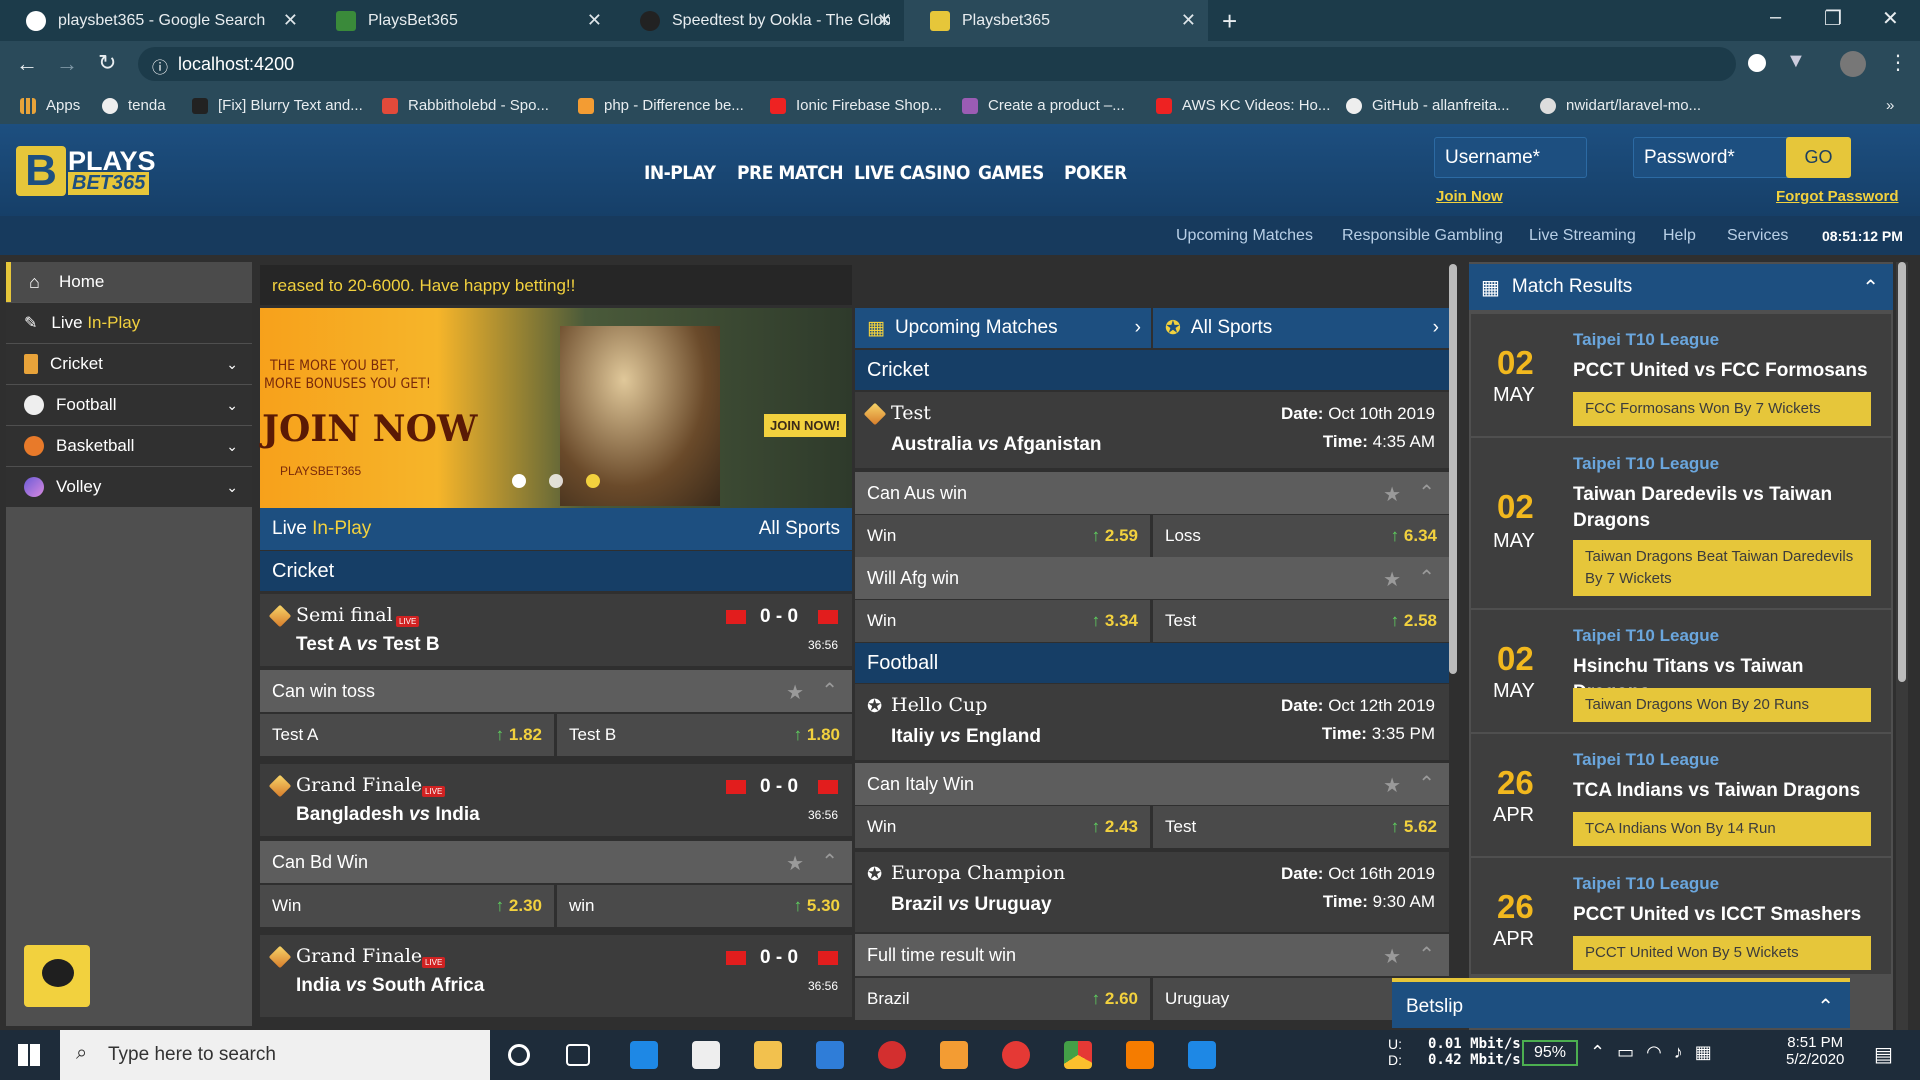 This screenshot has width=1920, height=1080. I want to click on market-question: Full time result win ★ ⌃, so click(1152, 955).